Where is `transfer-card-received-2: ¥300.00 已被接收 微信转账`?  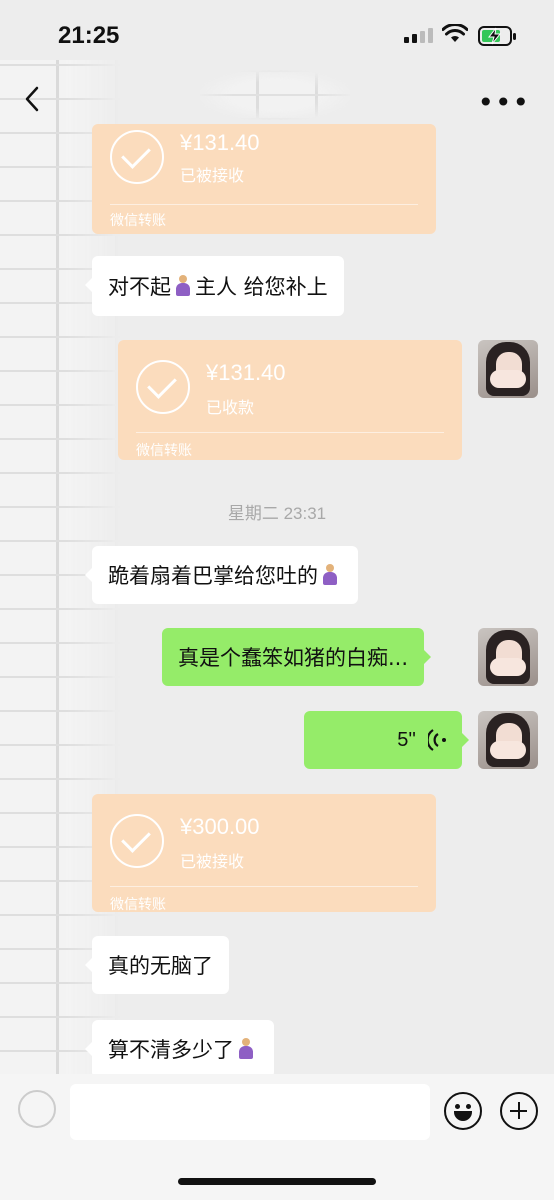
transfer-card-received-2: ¥300.00 已被接收 微信转账 is located at coordinates (264, 853).